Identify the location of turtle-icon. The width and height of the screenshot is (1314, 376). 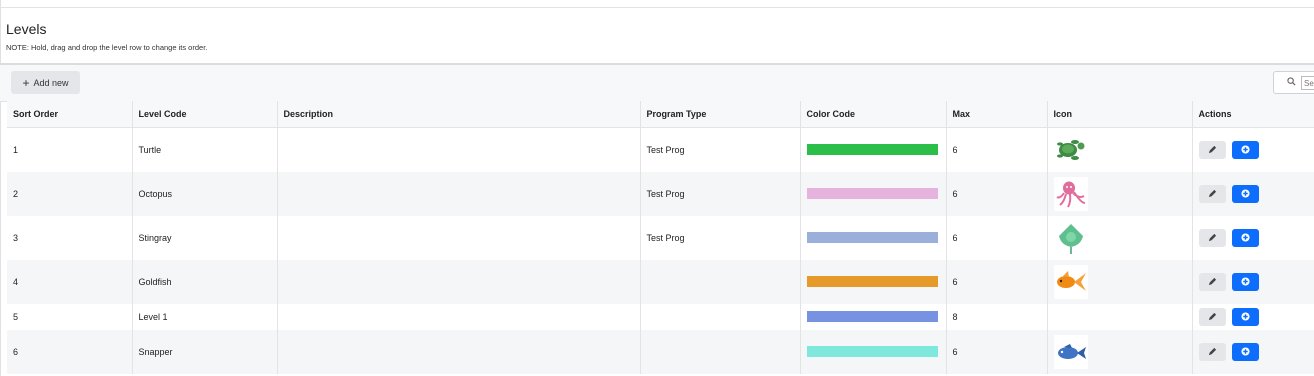
(1070, 149).